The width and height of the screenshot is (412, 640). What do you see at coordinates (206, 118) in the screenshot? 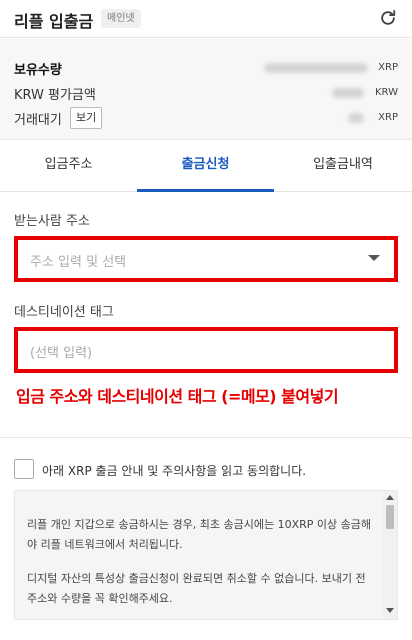
I see `pending-row: 거래대기 보기 XRP` at bounding box center [206, 118].